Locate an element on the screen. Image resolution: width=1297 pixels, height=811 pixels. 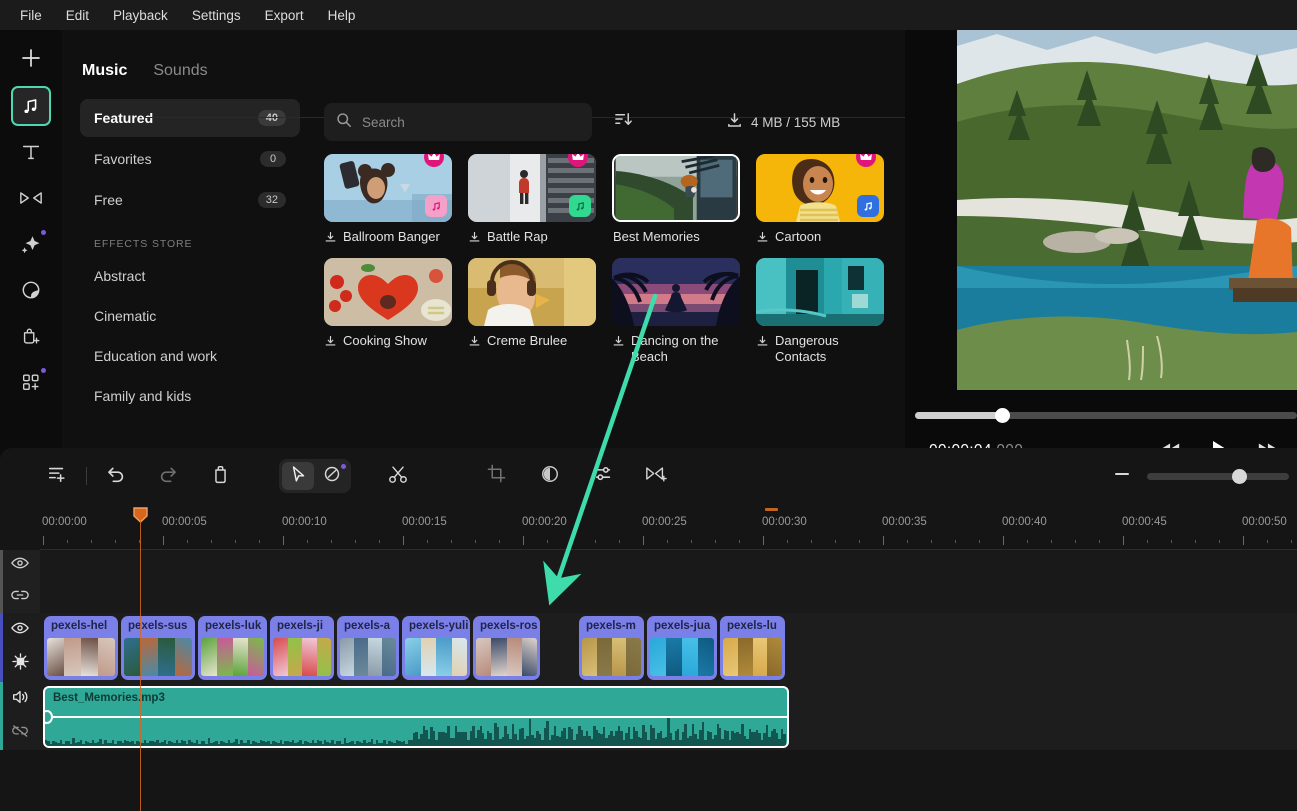
menu-item-file: File is located at coordinates (31, 15).